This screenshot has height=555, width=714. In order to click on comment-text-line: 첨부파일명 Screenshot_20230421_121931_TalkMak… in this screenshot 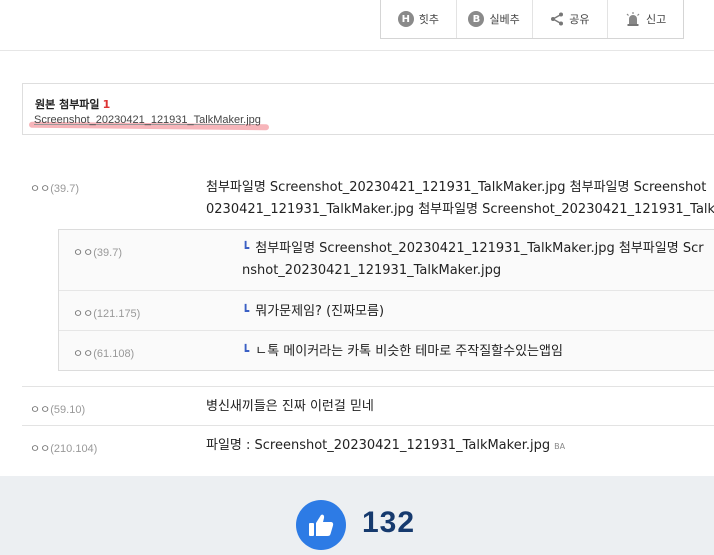, I will do `click(456, 187)`.